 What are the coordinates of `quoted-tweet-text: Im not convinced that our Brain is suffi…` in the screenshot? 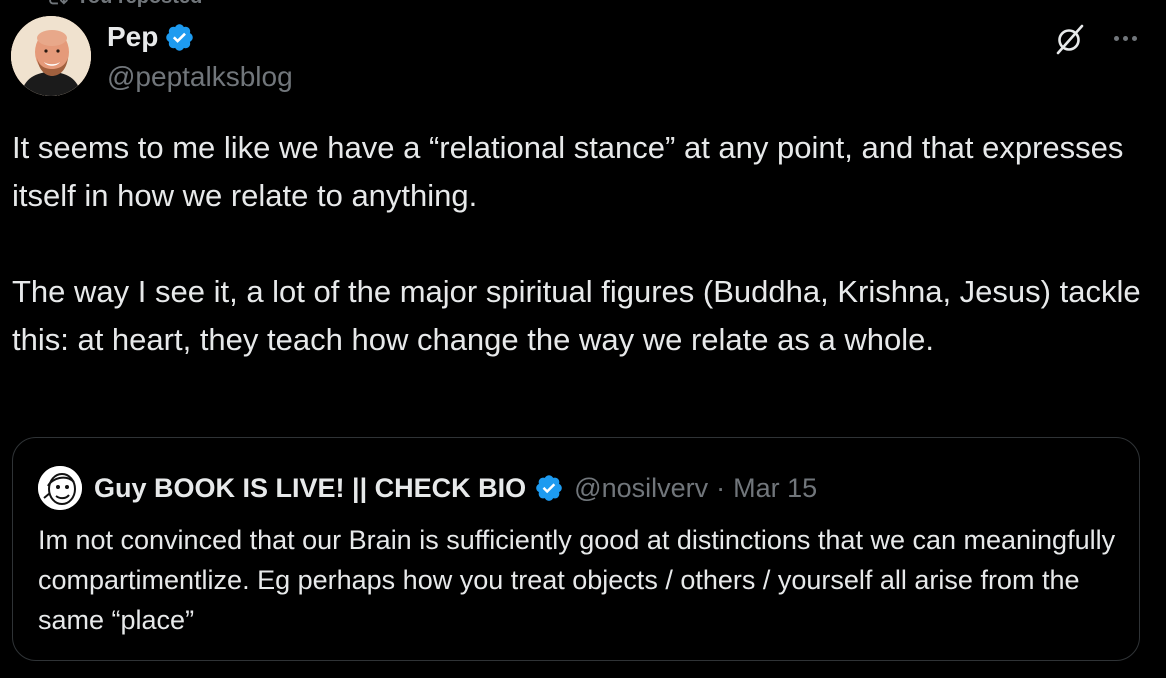 It's located at (577, 580).